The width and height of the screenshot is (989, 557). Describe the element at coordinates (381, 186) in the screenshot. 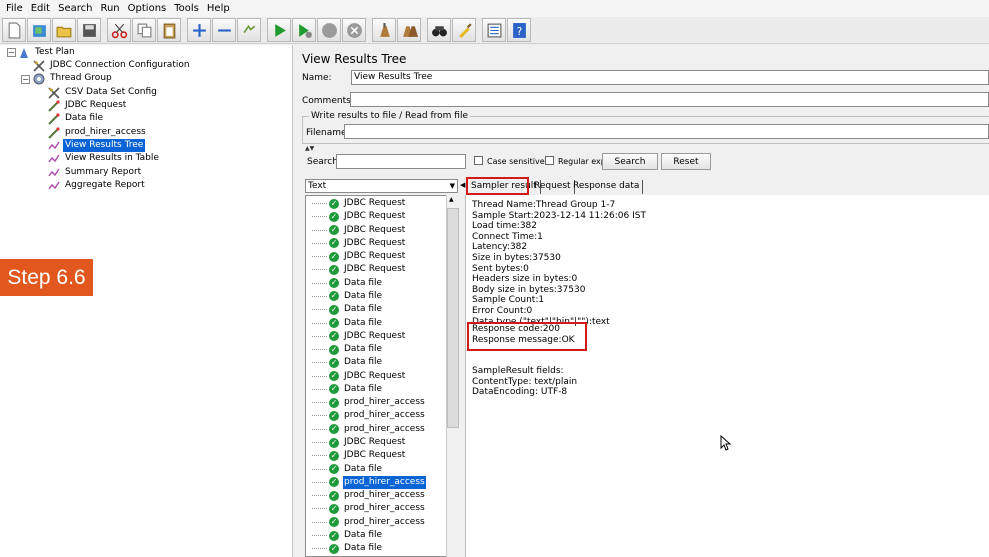

I see `renderer-select: Text ▼` at that location.